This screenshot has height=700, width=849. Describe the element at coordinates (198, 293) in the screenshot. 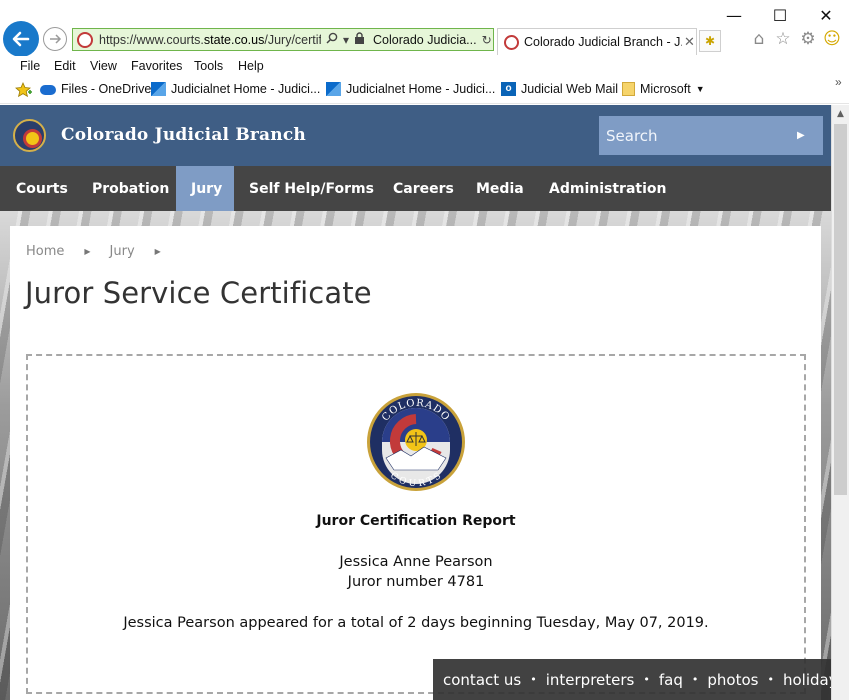

I see `page-title: Juror Service Certificate` at that location.